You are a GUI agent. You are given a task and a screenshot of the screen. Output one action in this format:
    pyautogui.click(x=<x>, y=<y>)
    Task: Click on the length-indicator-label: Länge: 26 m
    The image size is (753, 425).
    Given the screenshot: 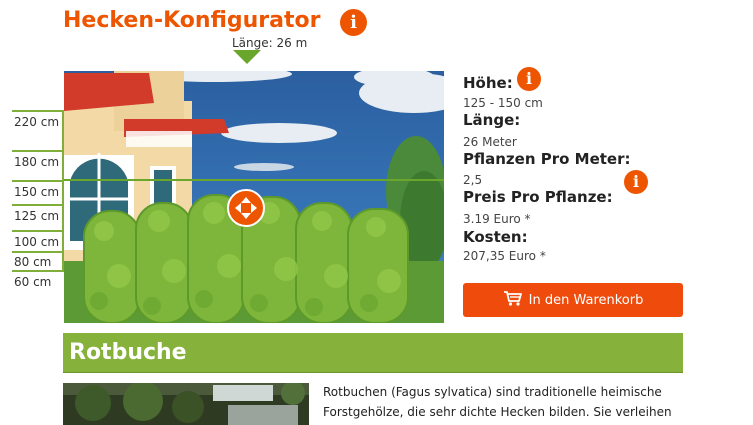 What is the action you would take?
    pyautogui.click(x=270, y=43)
    